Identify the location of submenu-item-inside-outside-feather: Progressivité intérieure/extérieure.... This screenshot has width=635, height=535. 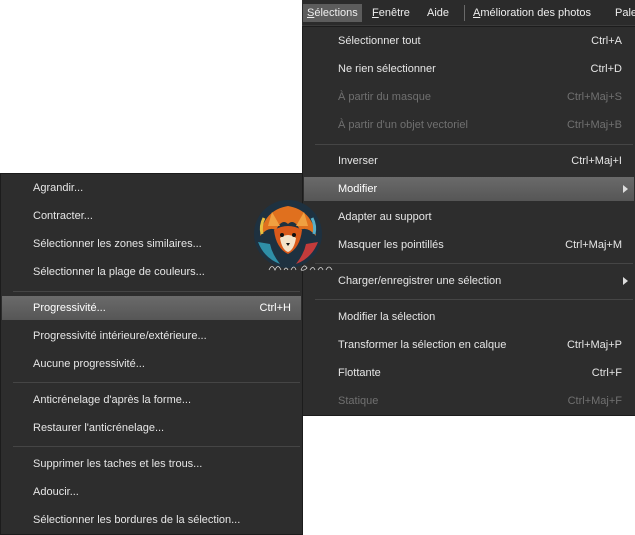
(151, 336).